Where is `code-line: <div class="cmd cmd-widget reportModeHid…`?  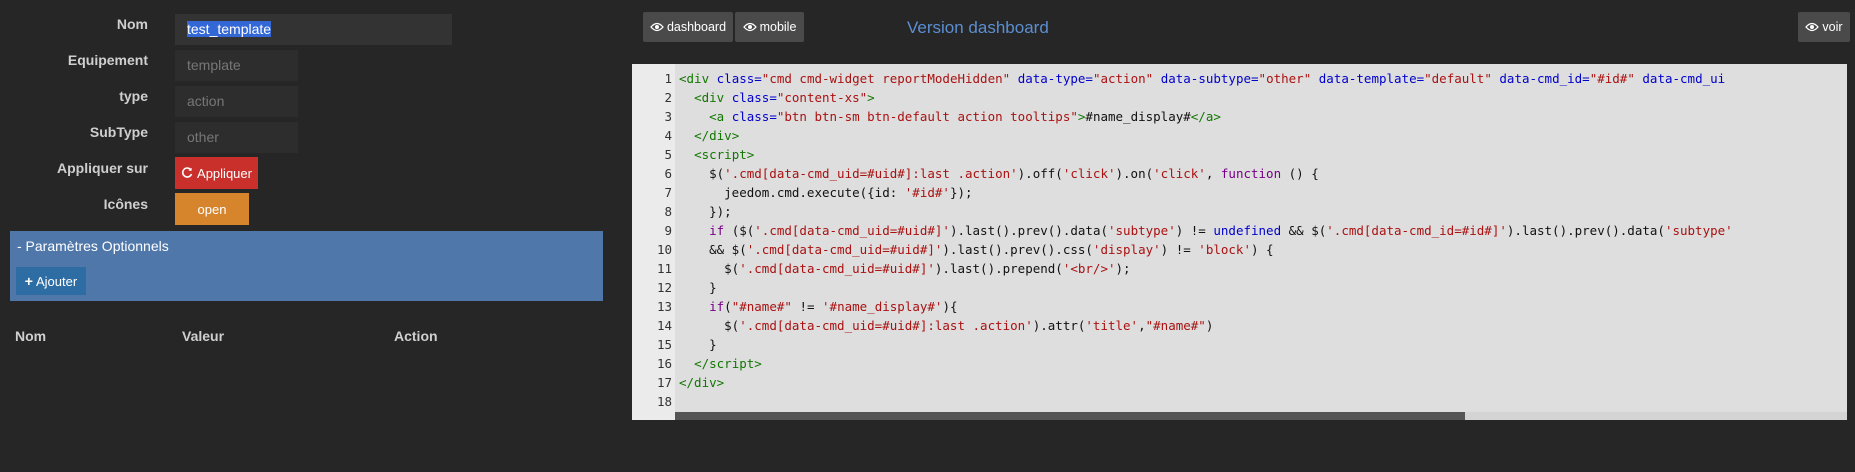
code-line: <div class="cmd cmd-widget reportModeHid… is located at coordinates (1202, 78).